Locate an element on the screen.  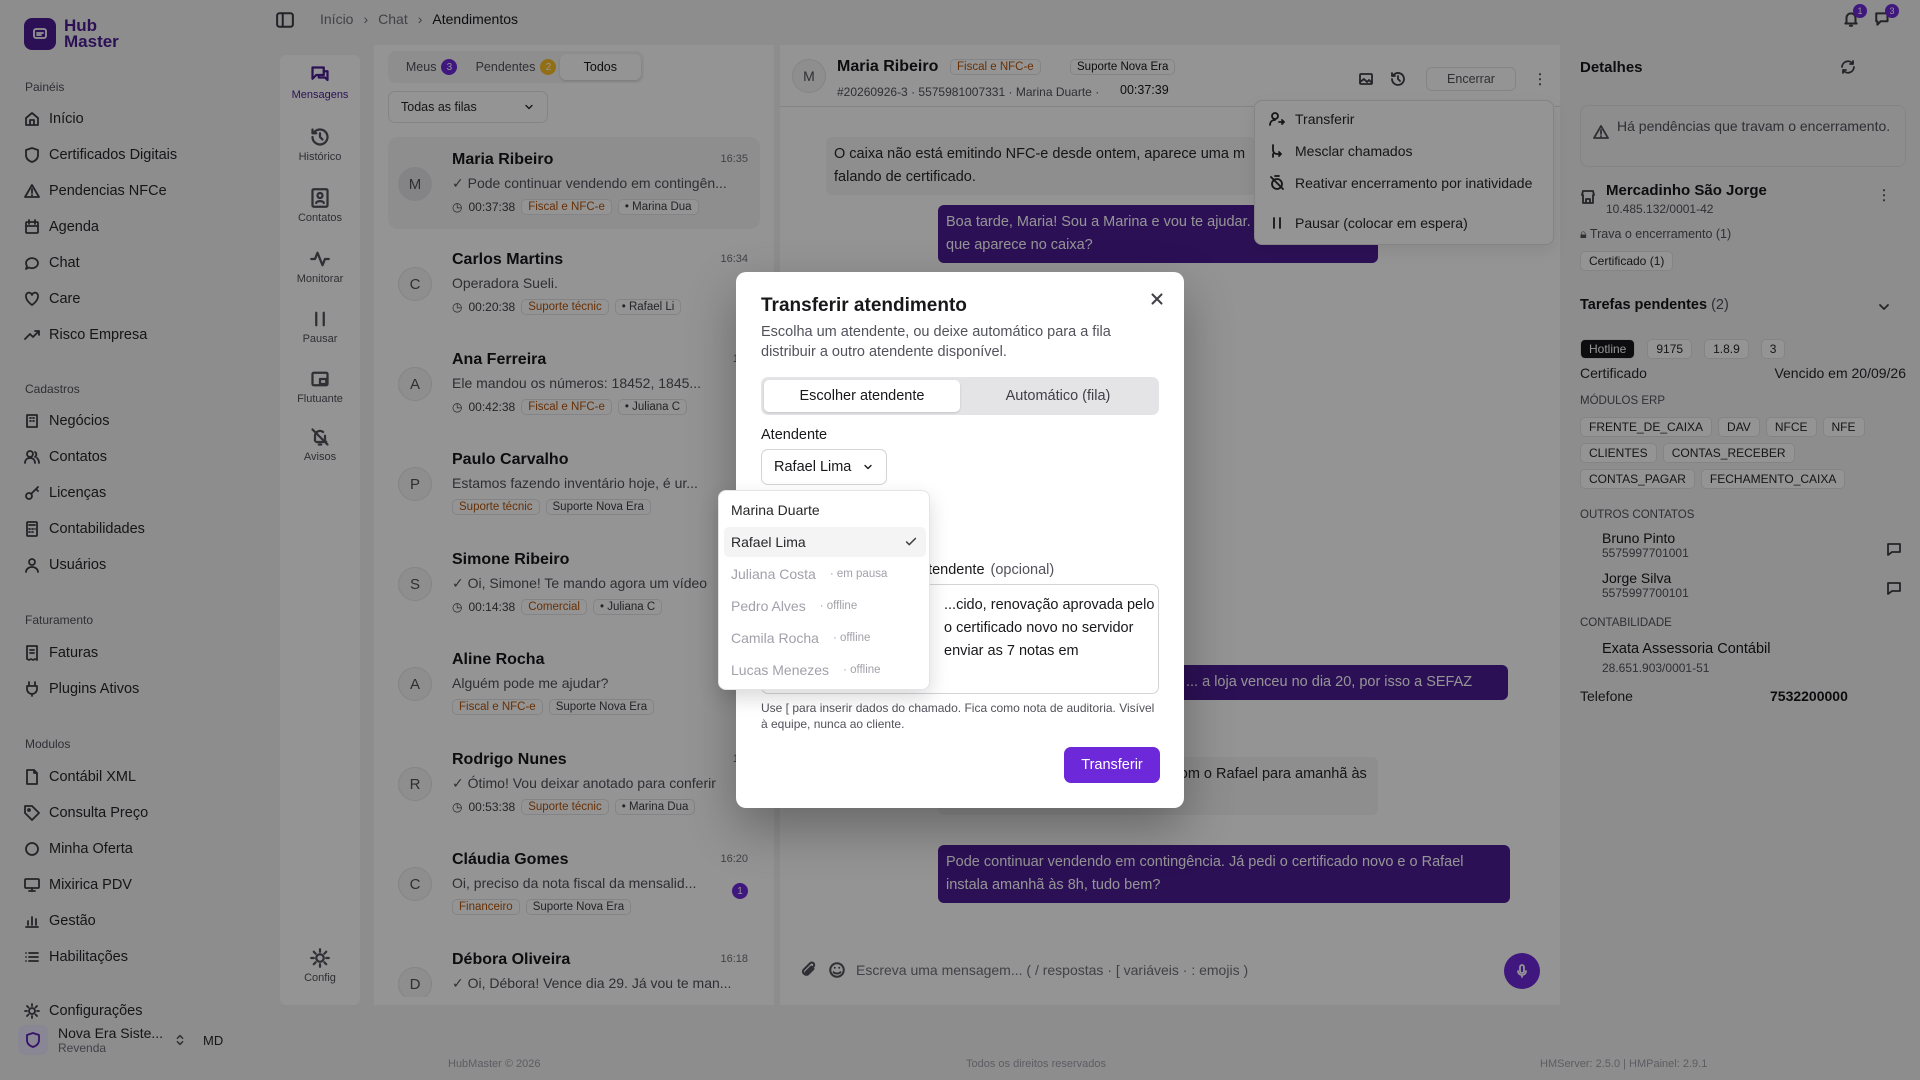
transfer-submit-button: Transferir is located at coordinates (1112, 765).